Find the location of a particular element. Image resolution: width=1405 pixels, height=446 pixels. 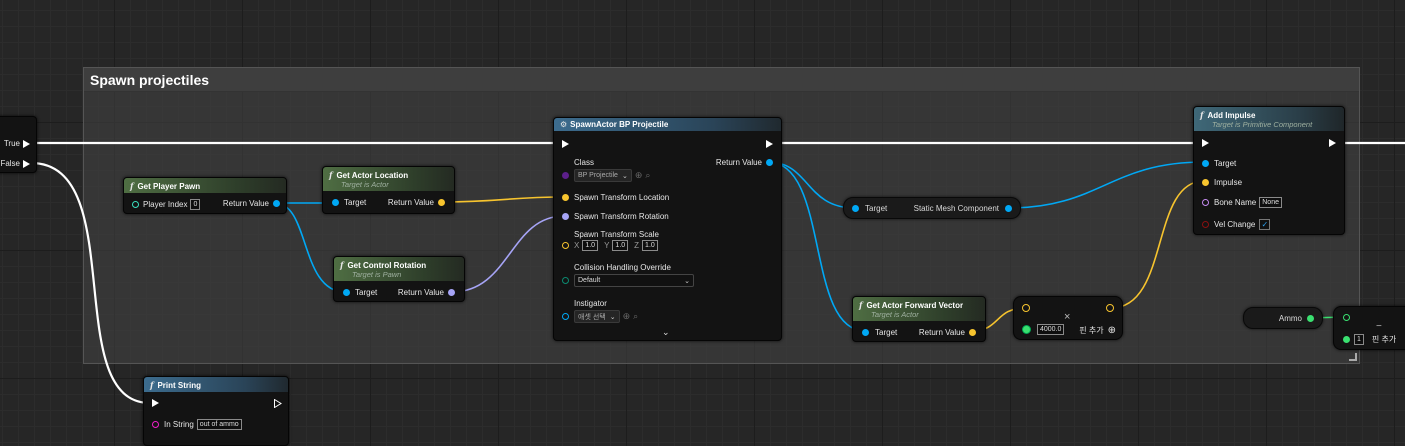

static-mesh-component-node: Target Static Mesh Component is located at coordinates (932, 208).